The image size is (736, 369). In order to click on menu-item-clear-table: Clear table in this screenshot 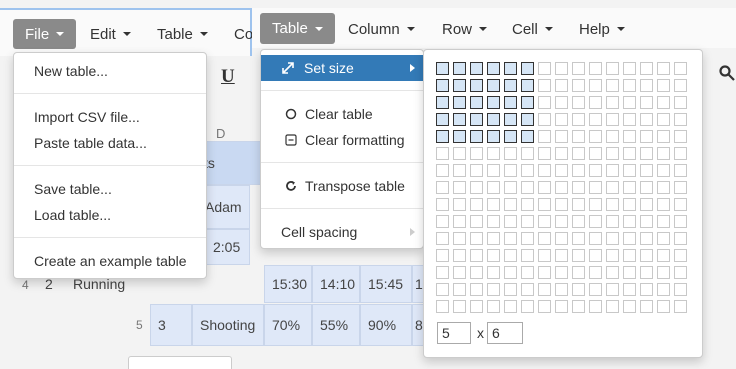, I will do `click(342, 114)`.